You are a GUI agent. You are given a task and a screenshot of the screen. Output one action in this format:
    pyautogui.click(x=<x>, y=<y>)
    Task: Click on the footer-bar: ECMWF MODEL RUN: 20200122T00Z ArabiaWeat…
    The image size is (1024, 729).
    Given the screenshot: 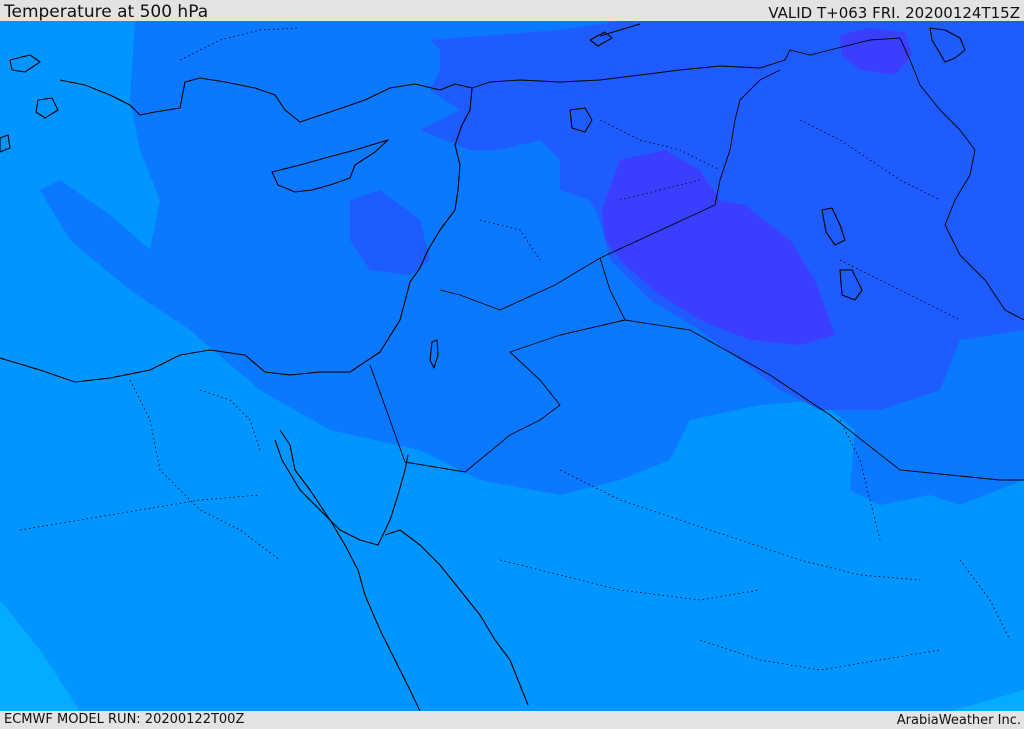 What is the action you would take?
    pyautogui.click(x=512, y=720)
    